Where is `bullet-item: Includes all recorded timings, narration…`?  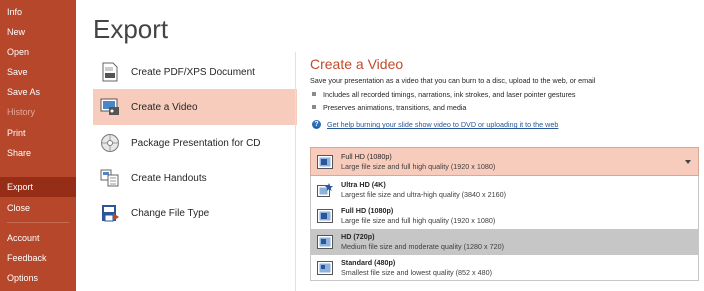
bullet-item: Includes all recorded timings, narration… is located at coordinates (502, 94).